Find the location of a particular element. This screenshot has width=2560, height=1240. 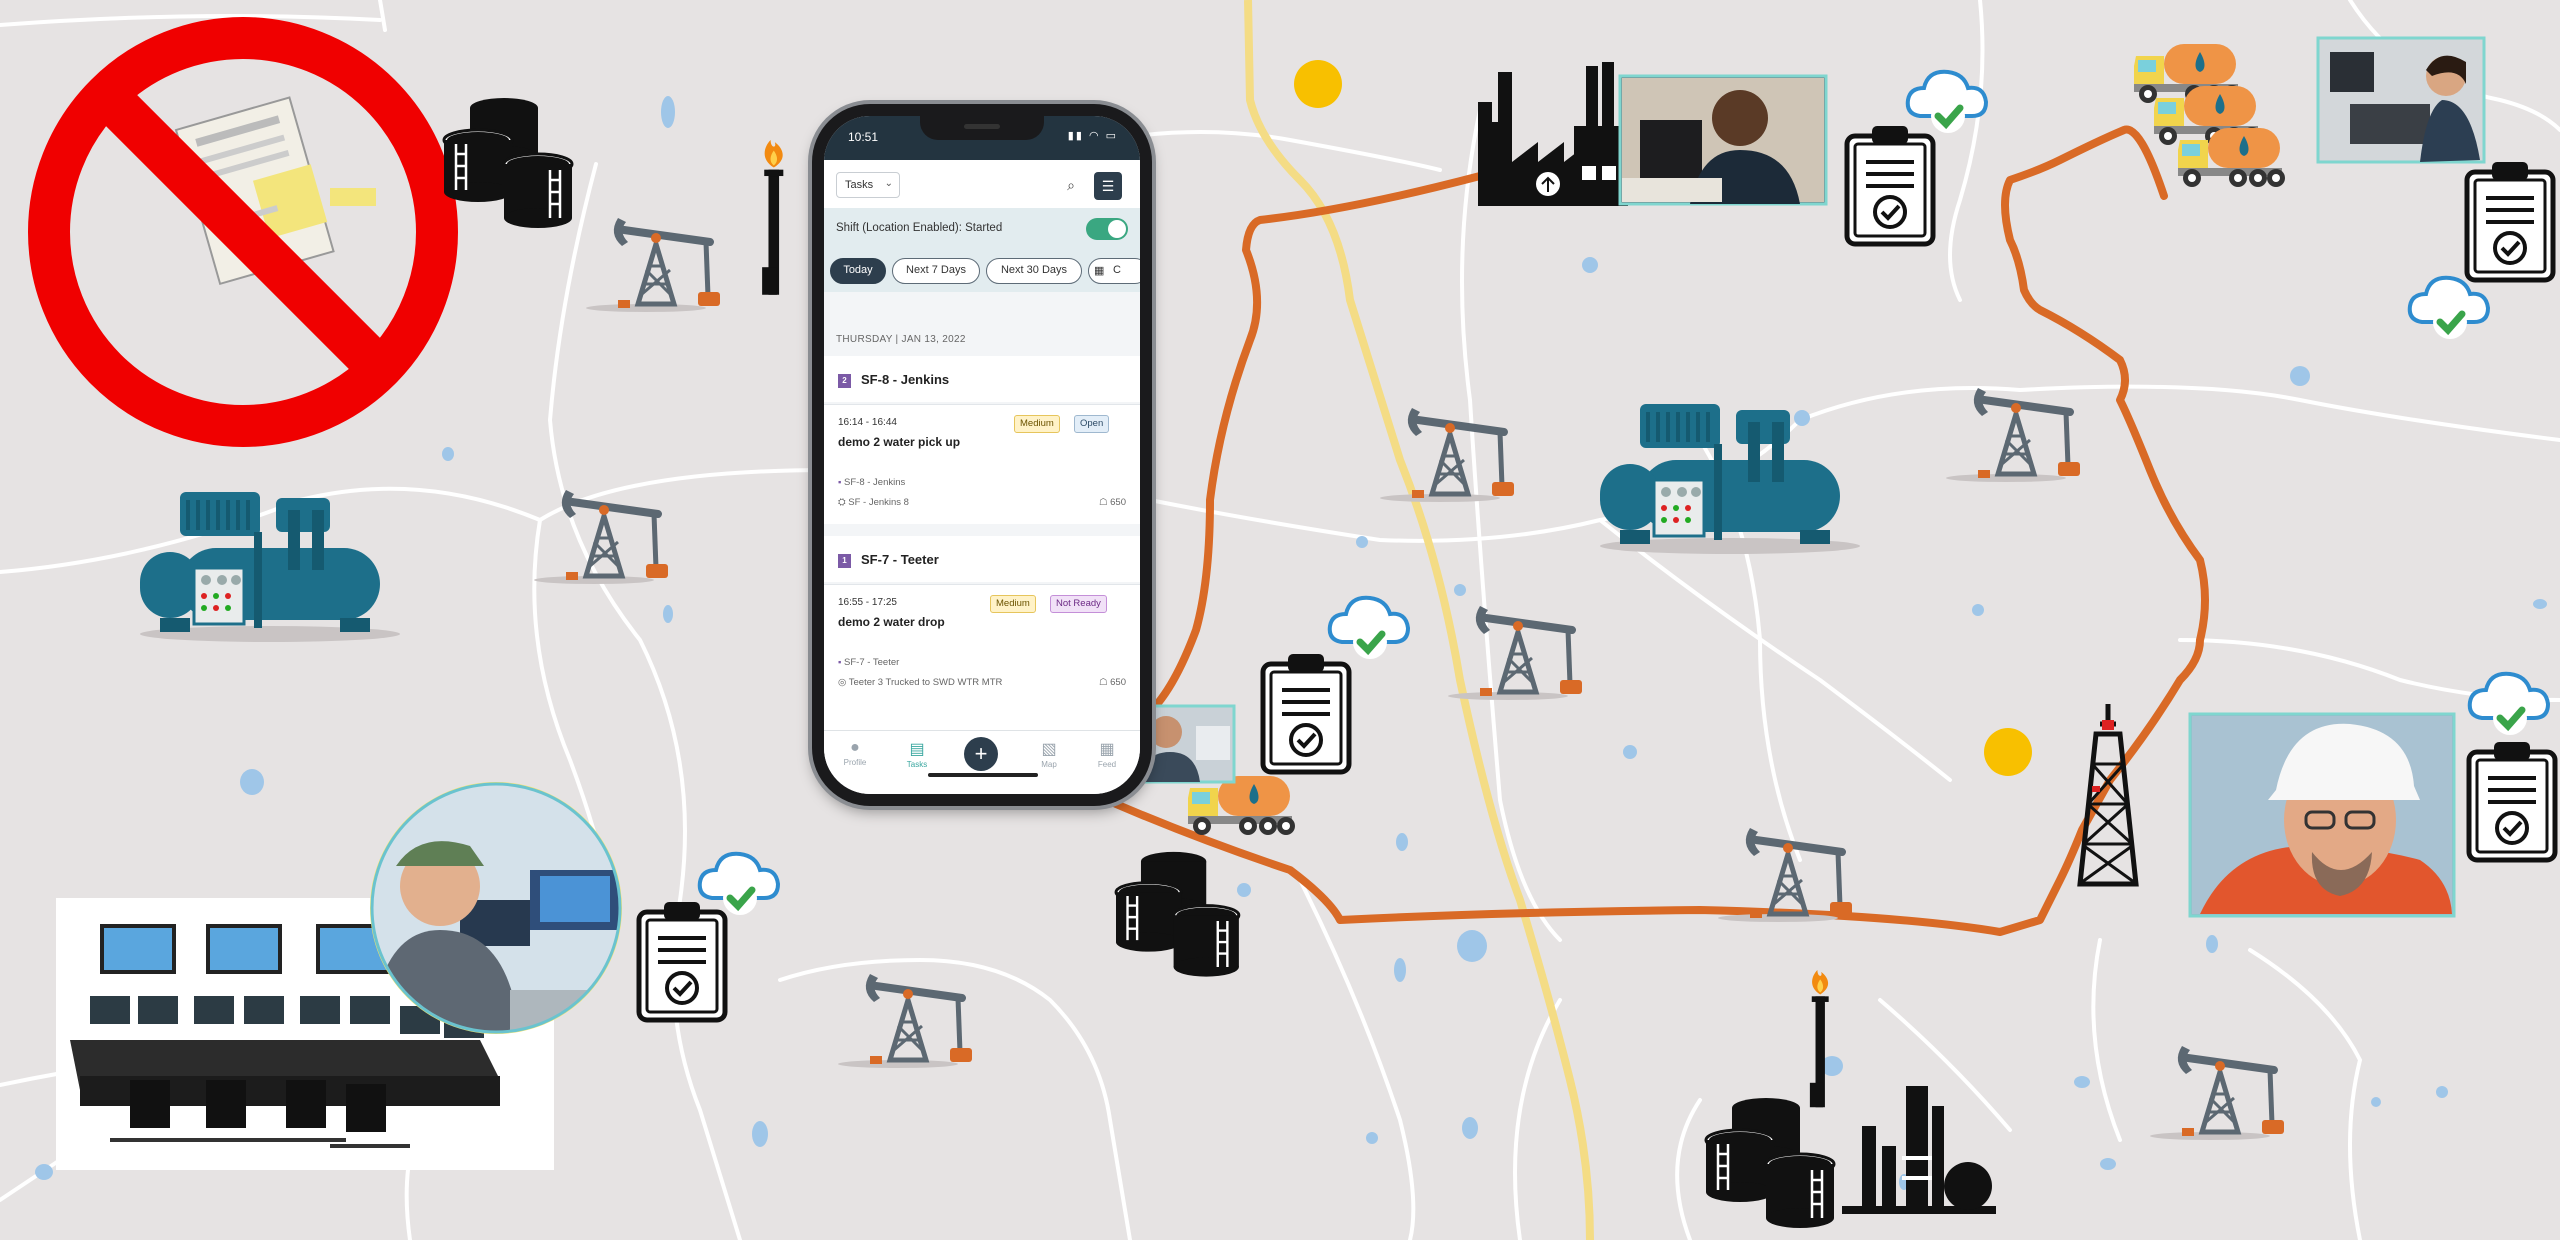

task-location: ◎ Teeter 3 Trucked to SWD WTR MTR is located at coordinates (920, 682).